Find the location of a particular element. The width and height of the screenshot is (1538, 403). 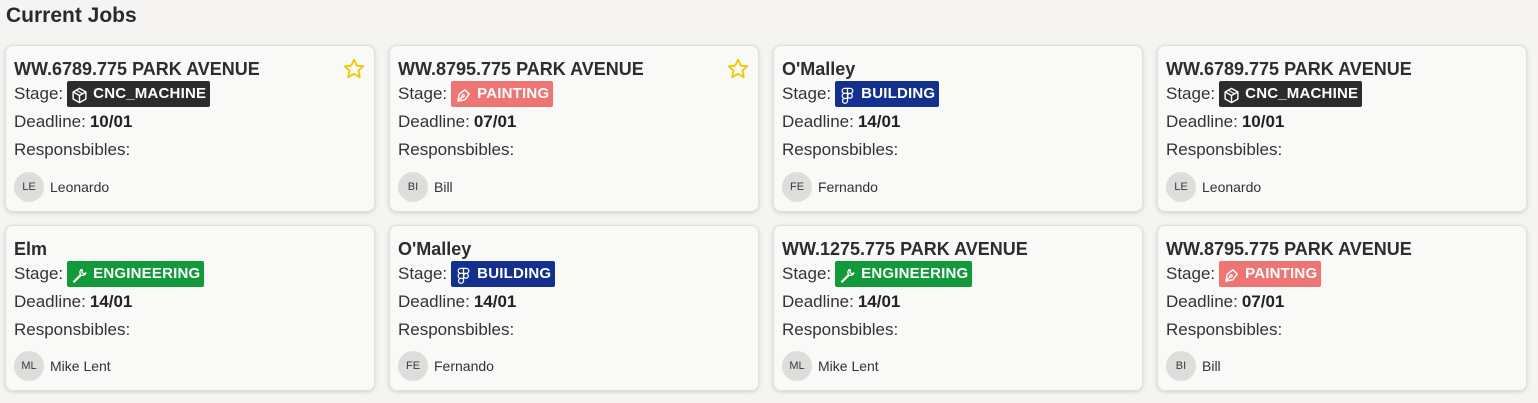

job-title: O'Malley is located at coordinates (819, 69).